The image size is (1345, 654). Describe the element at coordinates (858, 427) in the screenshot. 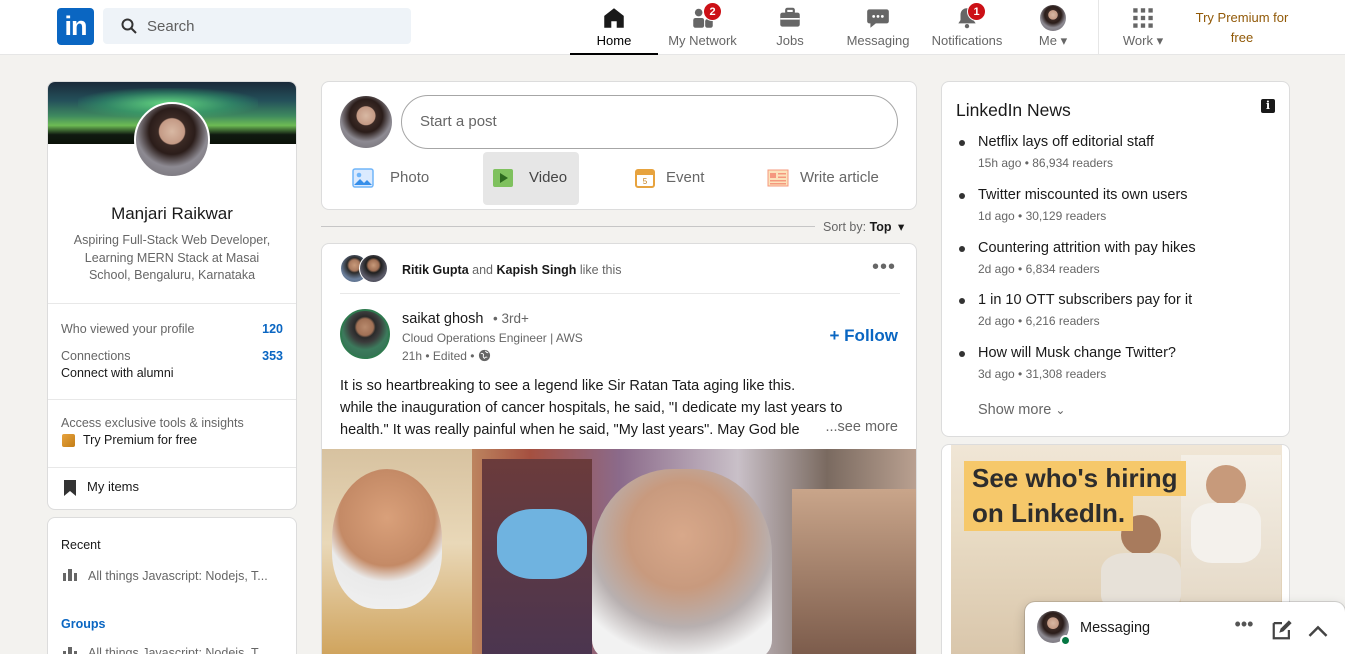

I see `see-more-link: ...see more` at that location.